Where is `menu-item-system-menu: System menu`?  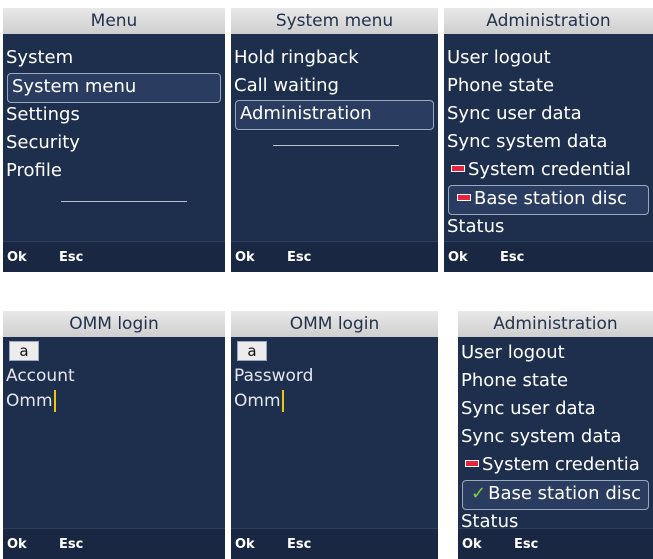
menu-item-system-menu: System menu is located at coordinates (114, 88).